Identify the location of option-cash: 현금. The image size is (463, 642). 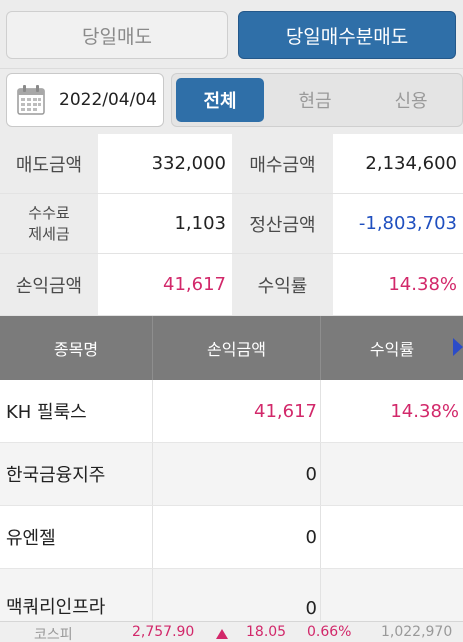
(315, 100).